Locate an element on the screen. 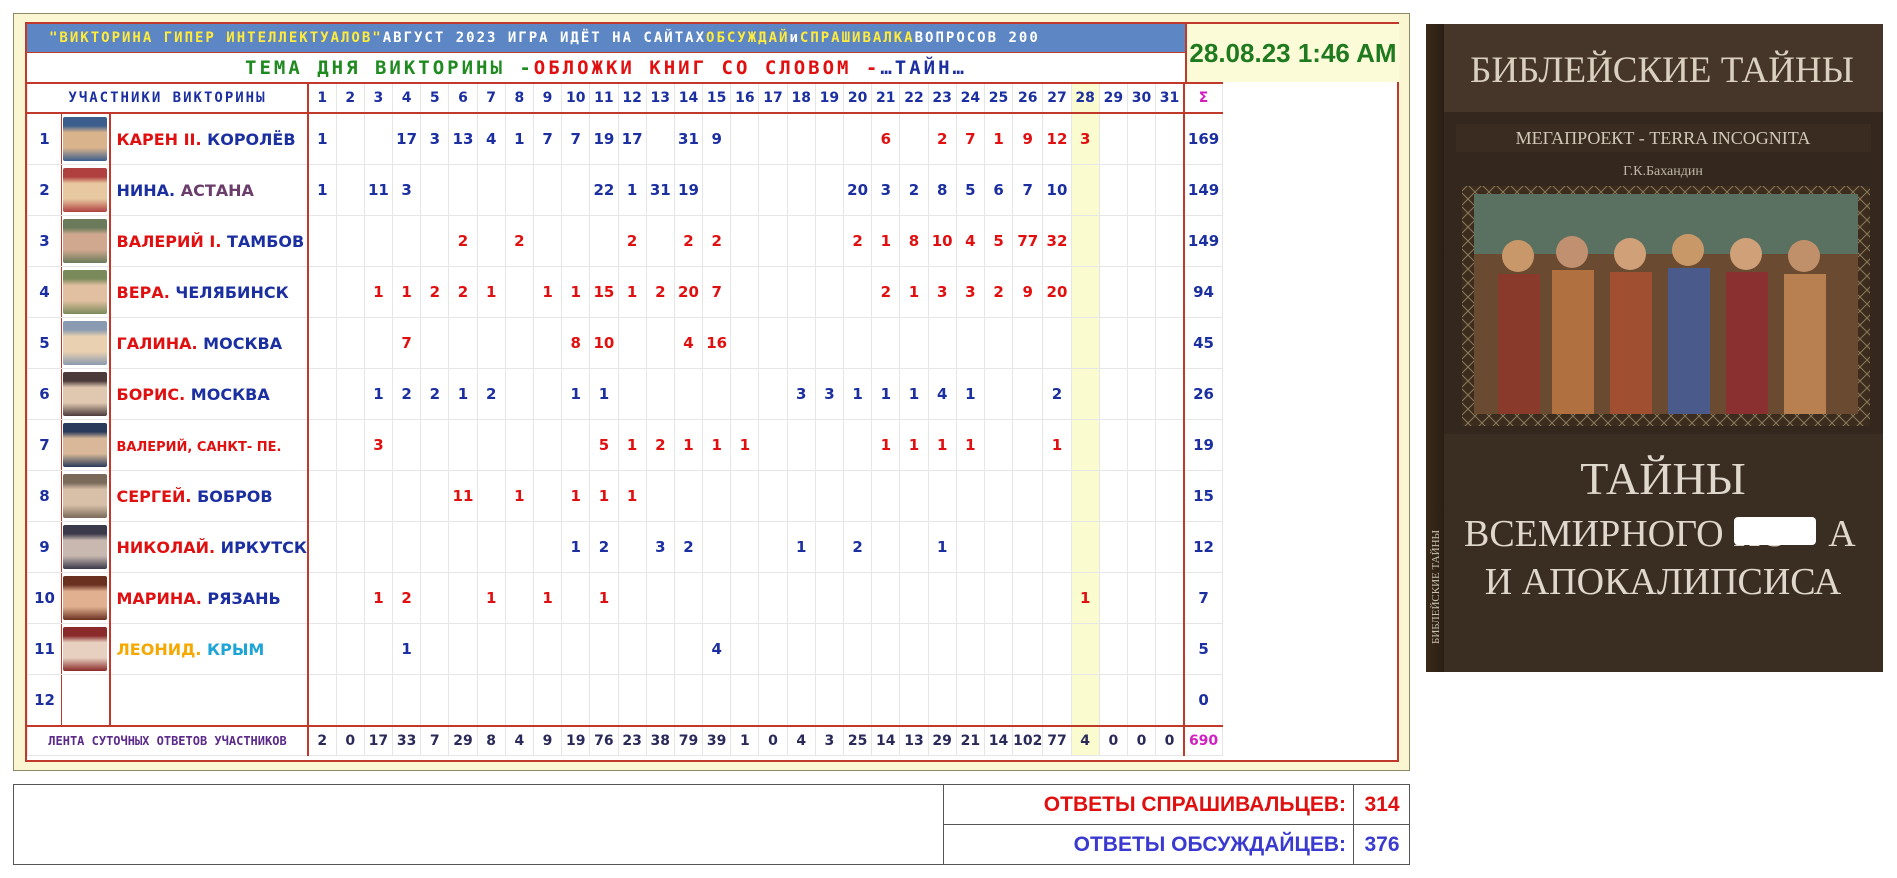 The width and height of the screenshot is (1897, 878). score-cell-day-24: 5 is located at coordinates (970, 190).